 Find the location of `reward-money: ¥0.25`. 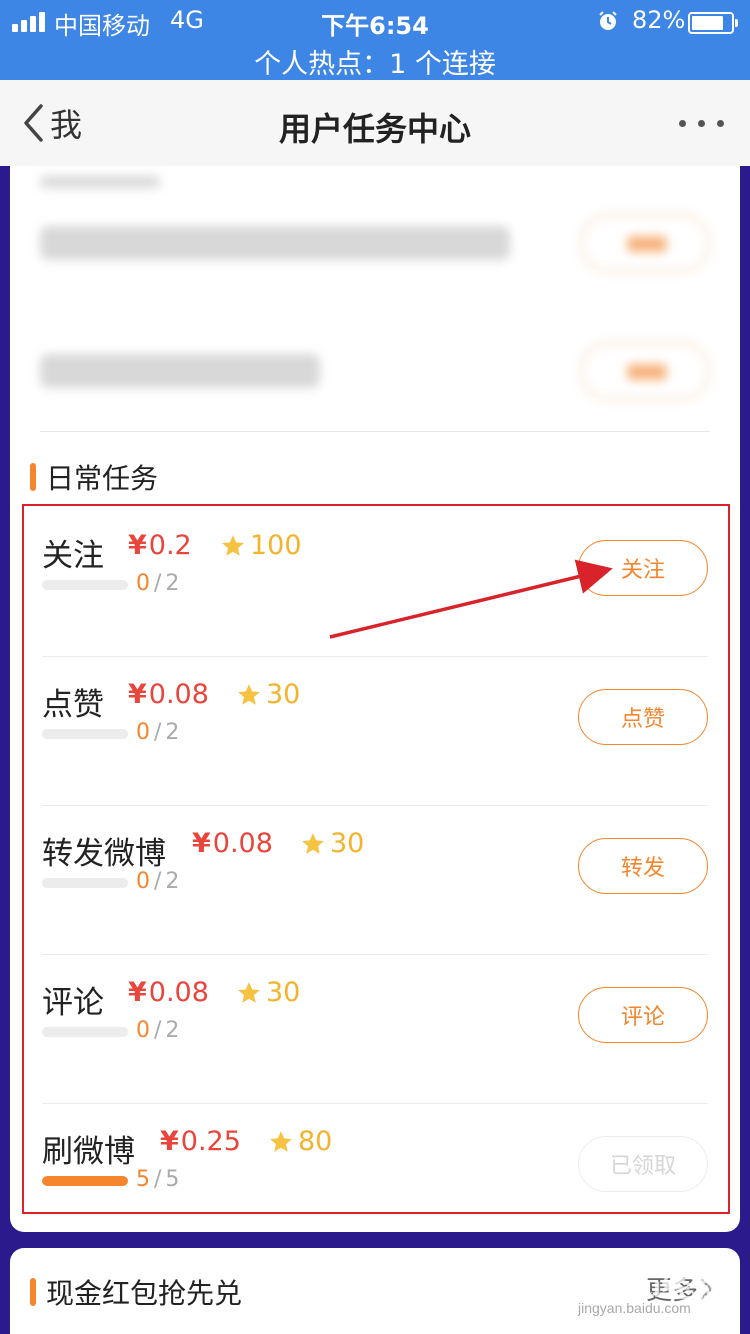

reward-money: ¥0.25 is located at coordinates (200, 1141).